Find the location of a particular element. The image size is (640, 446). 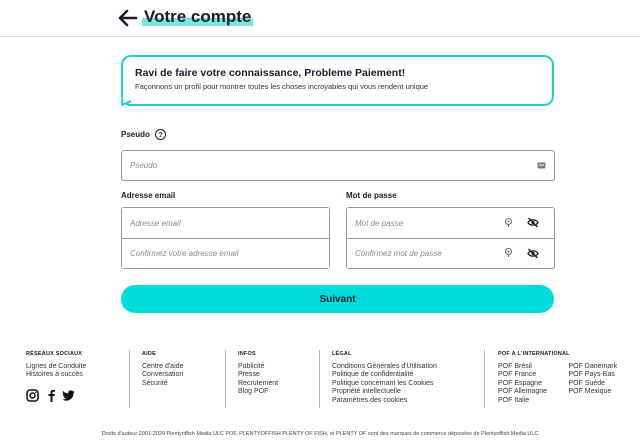

footer-link-pof-country: POF Brésil is located at coordinates (531, 367).